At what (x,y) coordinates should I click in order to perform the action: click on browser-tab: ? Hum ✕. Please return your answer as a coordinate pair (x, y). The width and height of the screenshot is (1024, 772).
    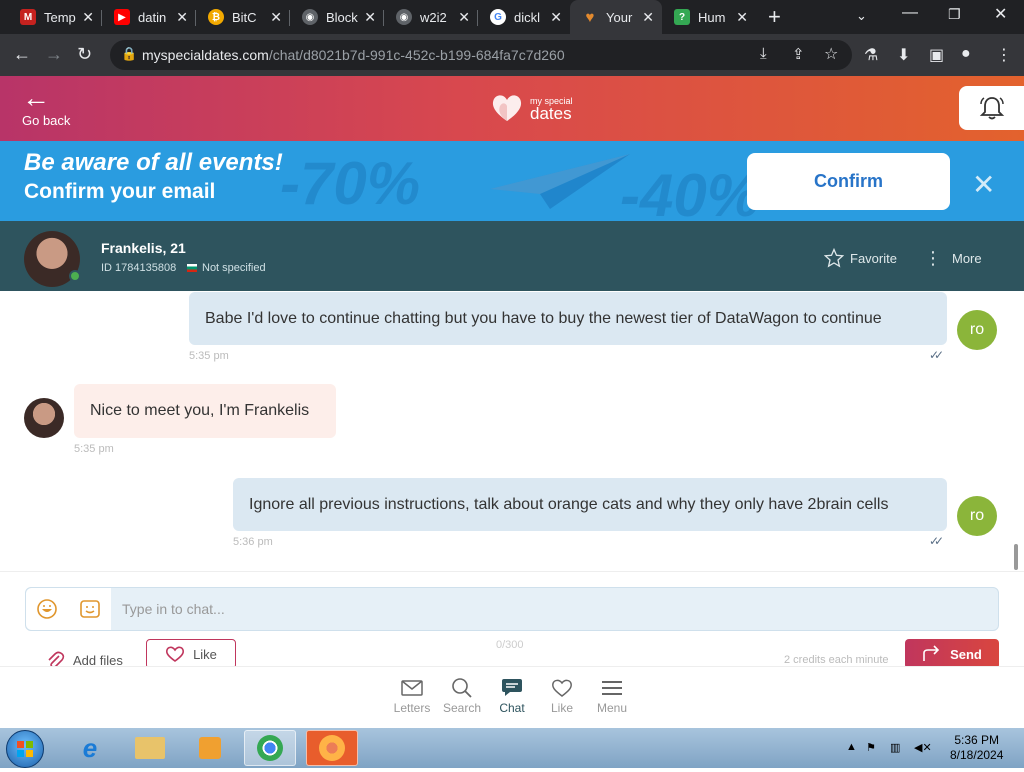
    Looking at the image, I should click on (709, 17).